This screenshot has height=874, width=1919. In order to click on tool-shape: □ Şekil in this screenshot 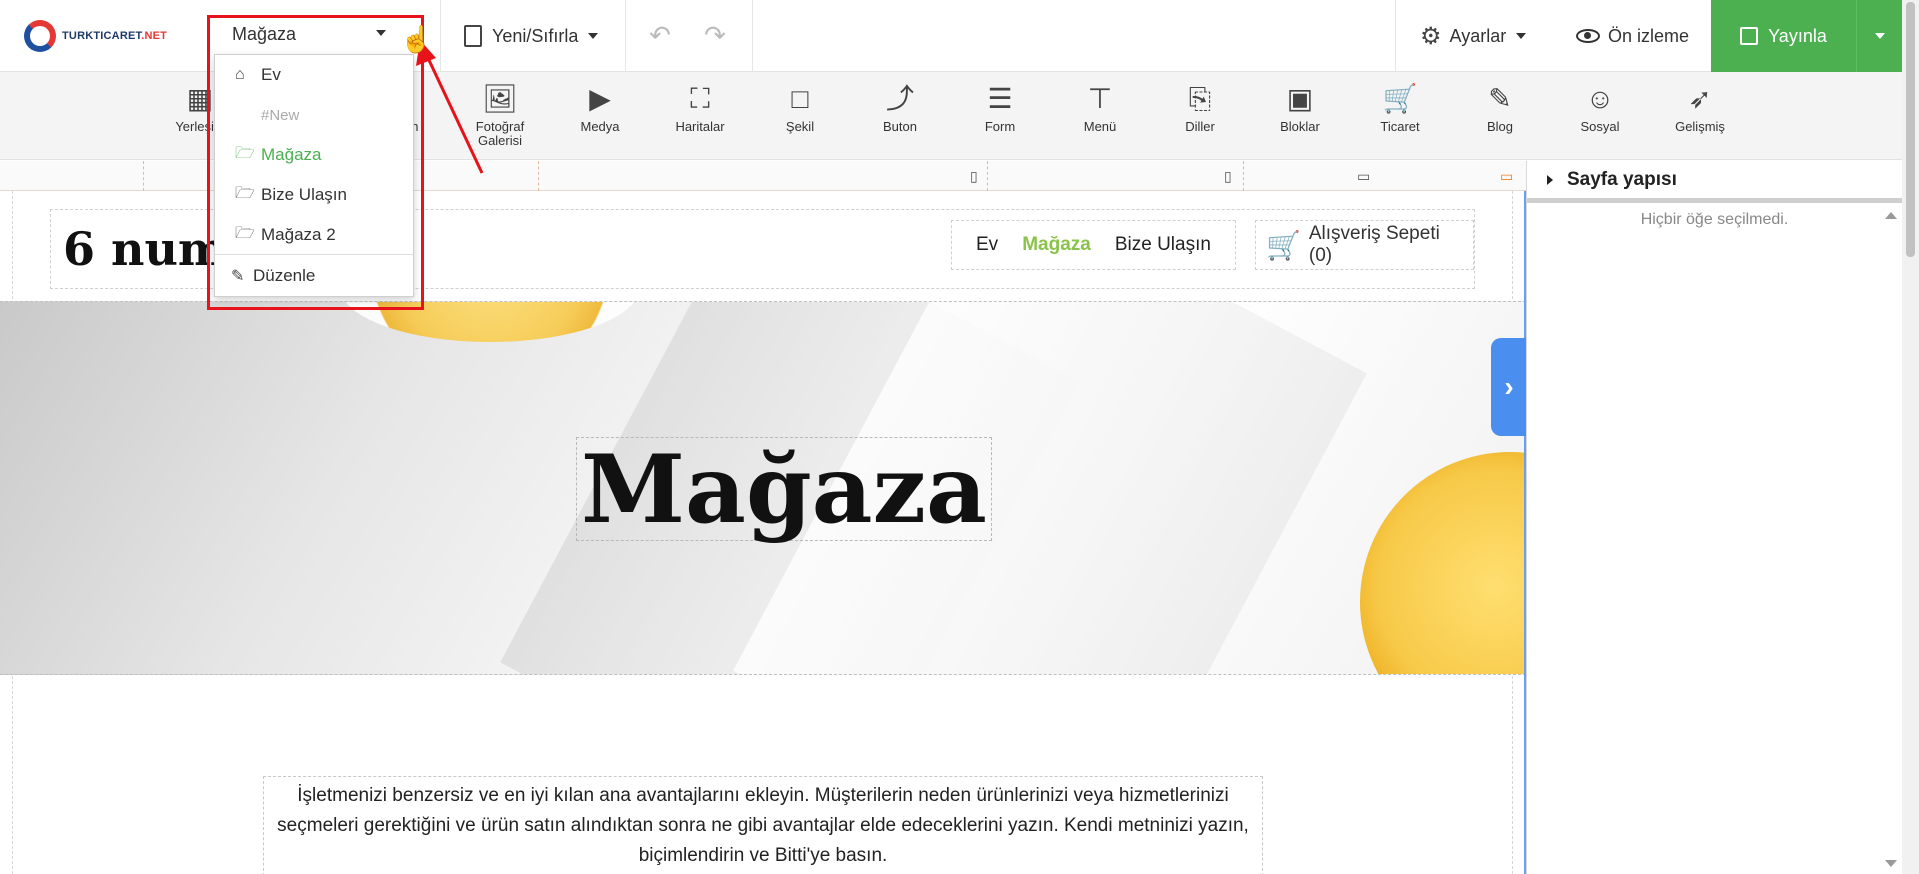, I will do `click(800, 117)`.